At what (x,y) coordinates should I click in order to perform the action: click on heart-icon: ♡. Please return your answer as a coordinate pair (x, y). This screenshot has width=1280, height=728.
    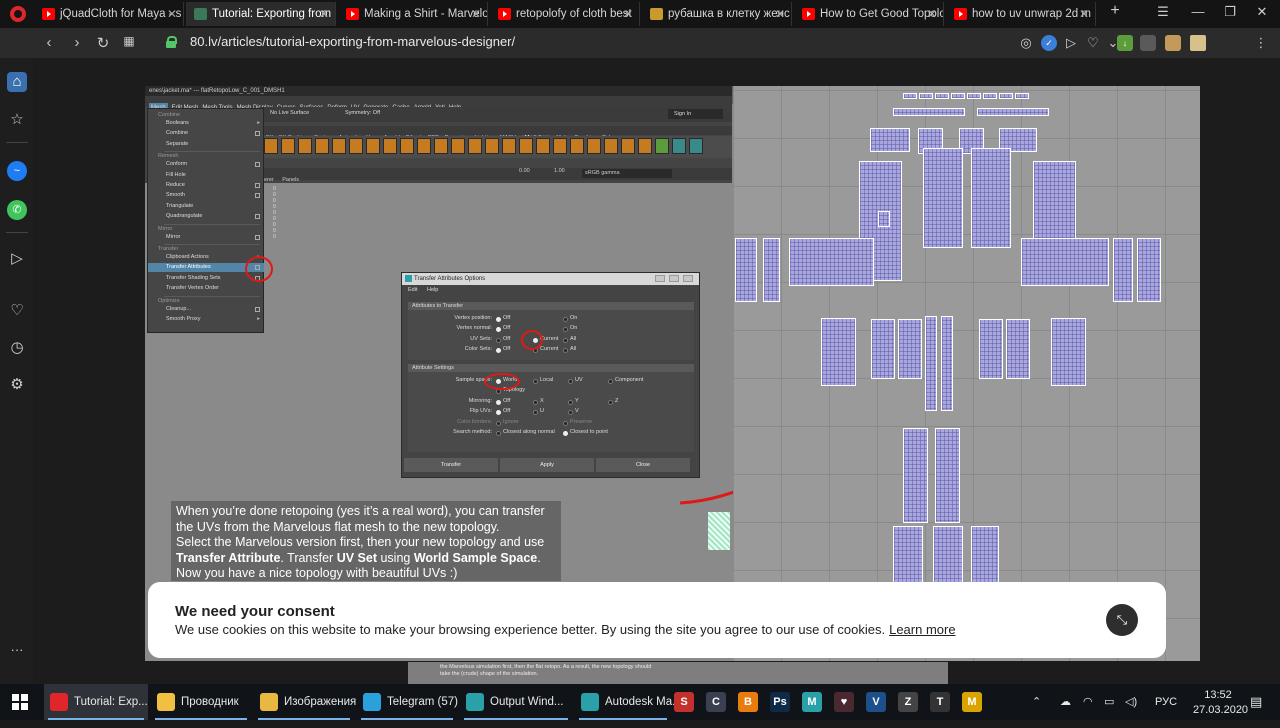
    Looking at the image, I should click on (1093, 43).